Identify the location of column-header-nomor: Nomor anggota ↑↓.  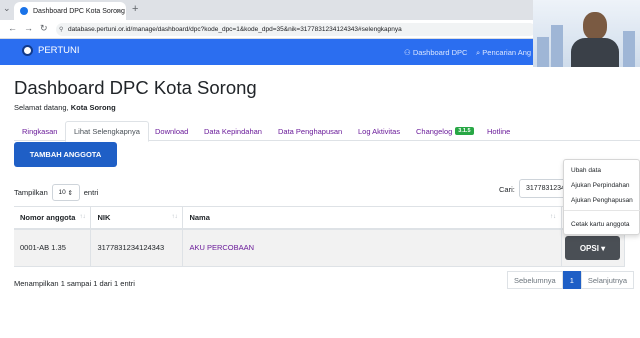
(53, 218).